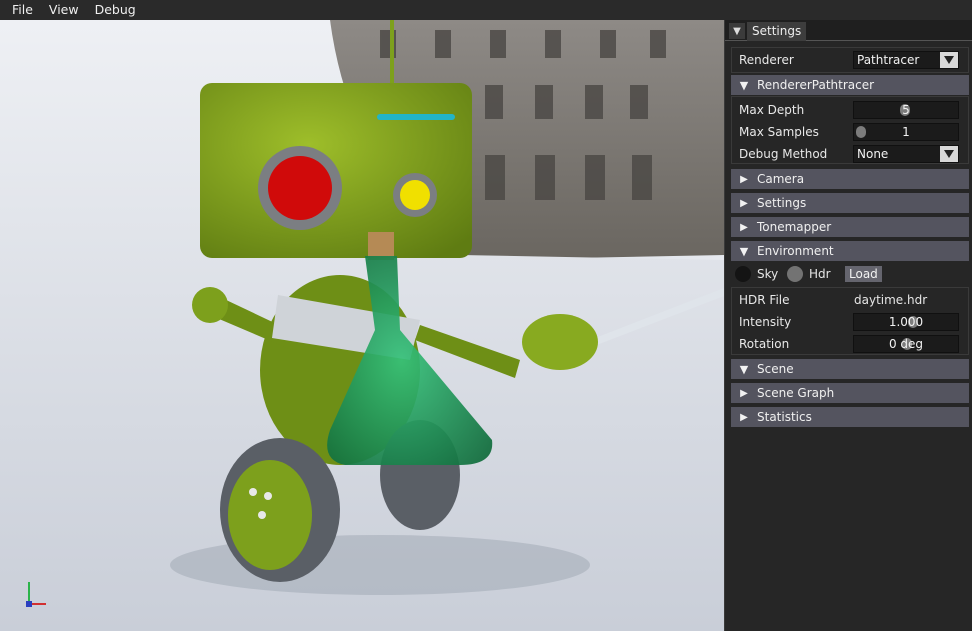 This screenshot has width=972, height=631. What do you see at coordinates (756, 274) in the screenshot?
I see `radio-sky: Sky` at bounding box center [756, 274].